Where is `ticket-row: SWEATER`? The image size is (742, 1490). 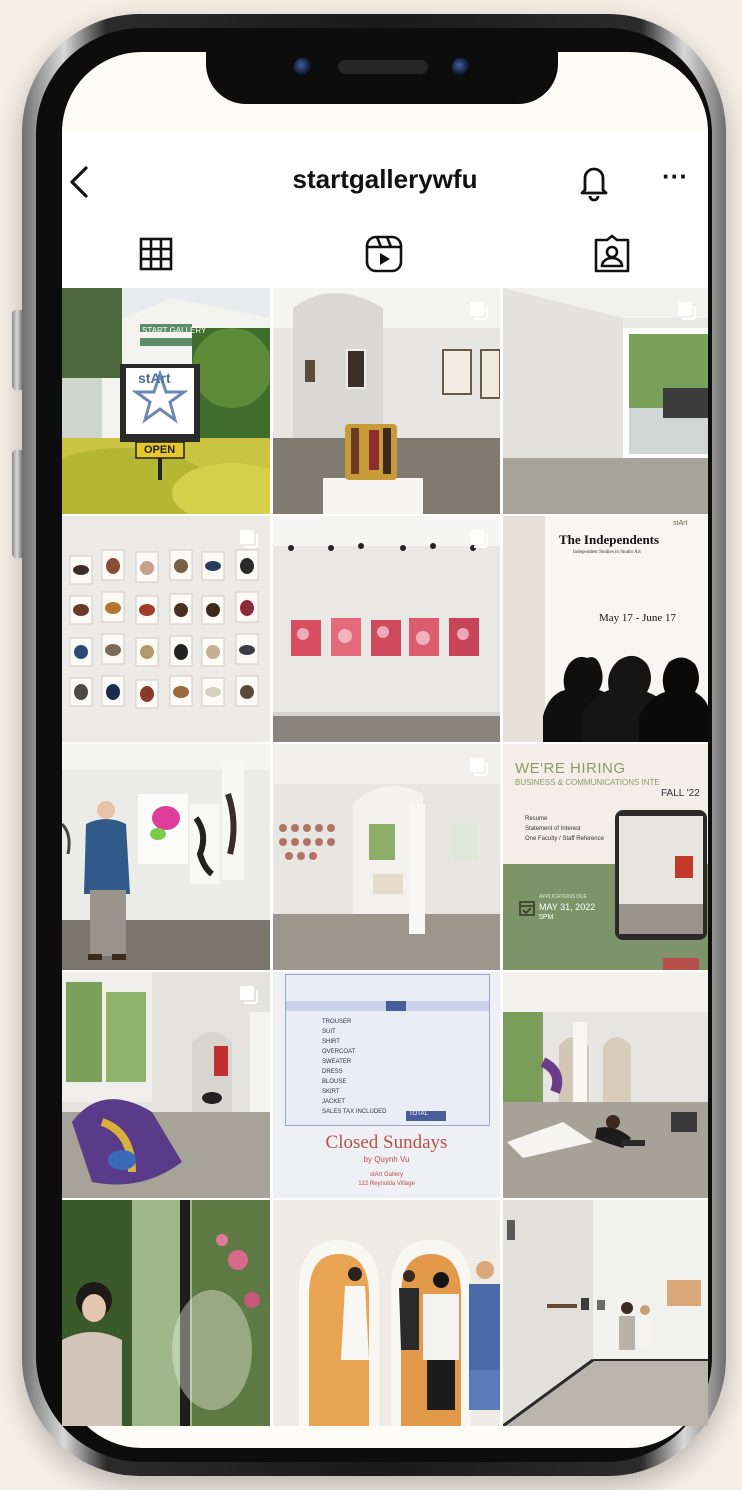
ticket-row: SWEATER is located at coordinates (337, 1062).